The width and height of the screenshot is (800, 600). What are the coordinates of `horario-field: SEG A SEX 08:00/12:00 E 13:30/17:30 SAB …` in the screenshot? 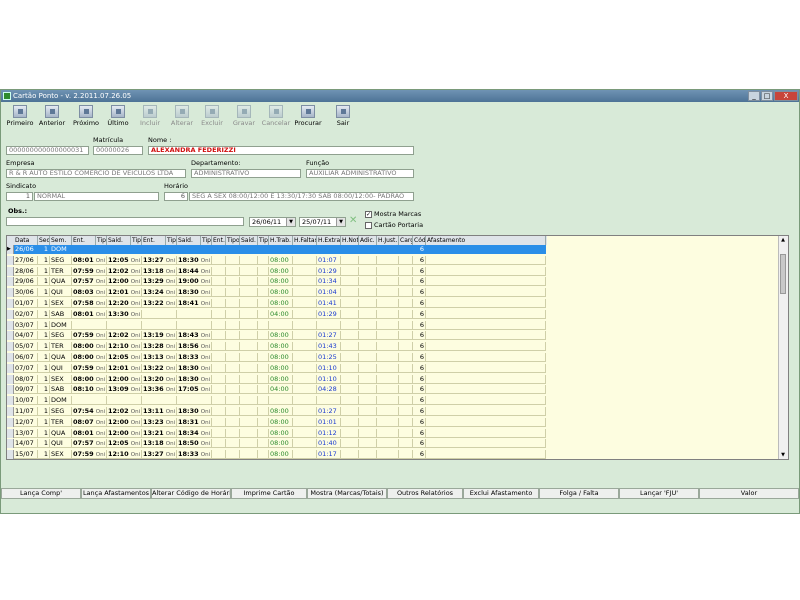 It's located at (301, 196).